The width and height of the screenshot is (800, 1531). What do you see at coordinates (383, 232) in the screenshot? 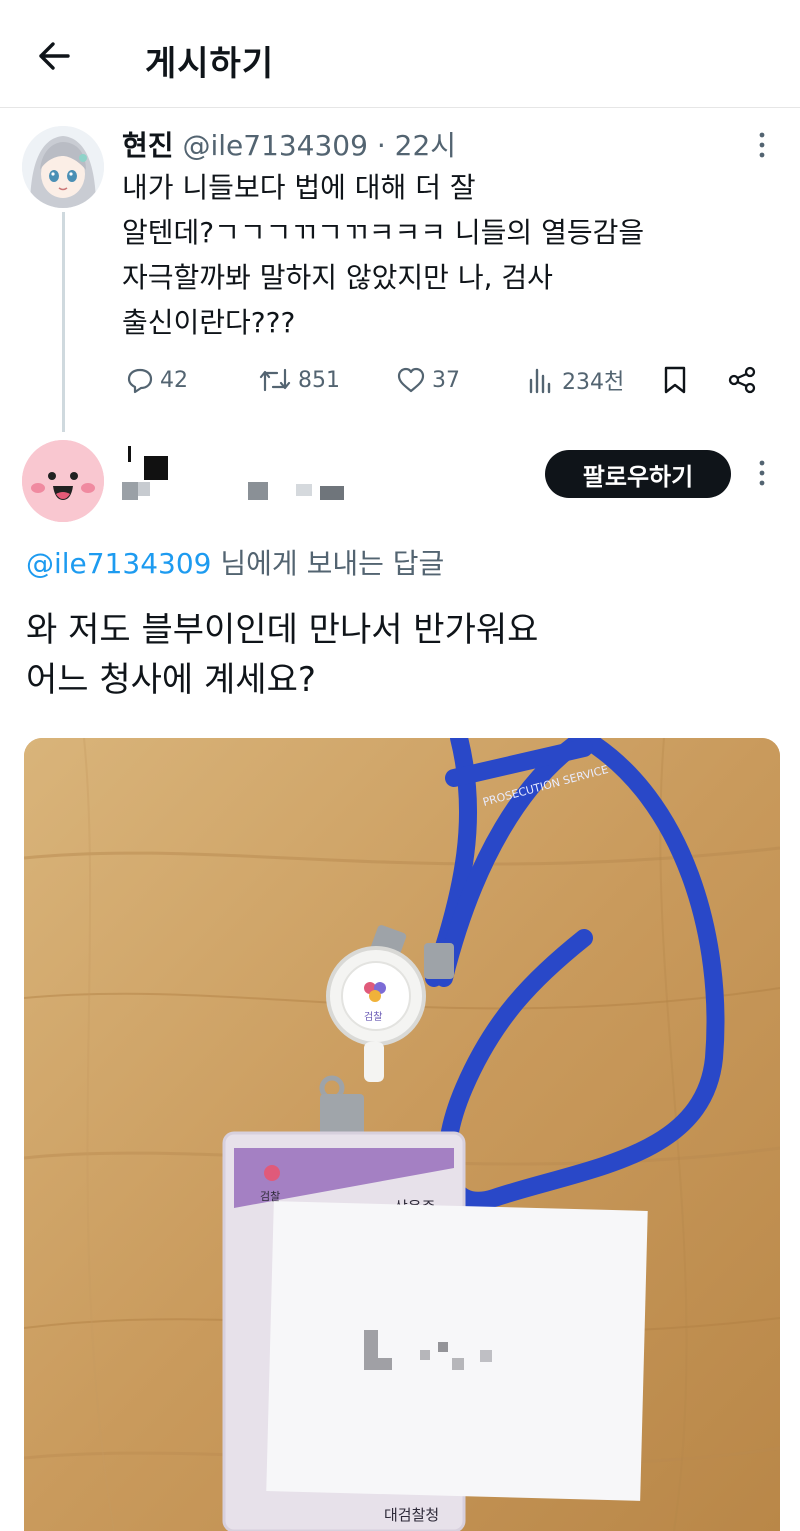
I see `tweet-text-line: 알텐데?ㄱㄱㄱㄲㄱㄲㅋㅋㅋ 니들의 열등감을` at bounding box center [383, 232].